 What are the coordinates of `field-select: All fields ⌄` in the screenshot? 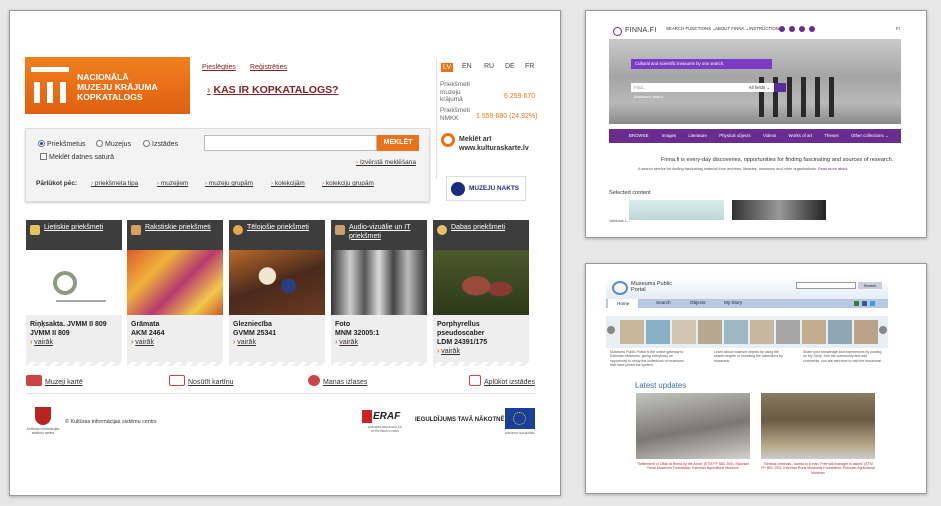 It's located at (759, 87).